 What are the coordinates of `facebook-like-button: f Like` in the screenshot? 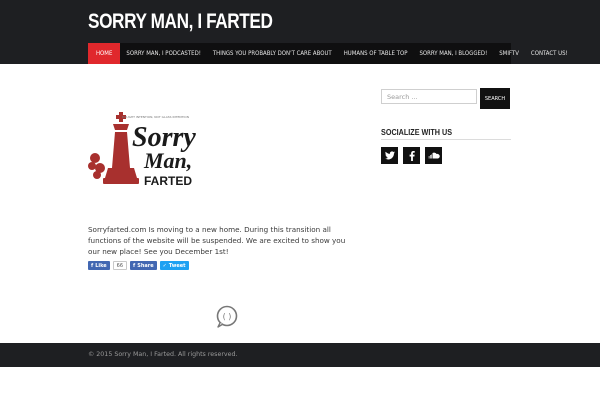 It's located at (99, 265).